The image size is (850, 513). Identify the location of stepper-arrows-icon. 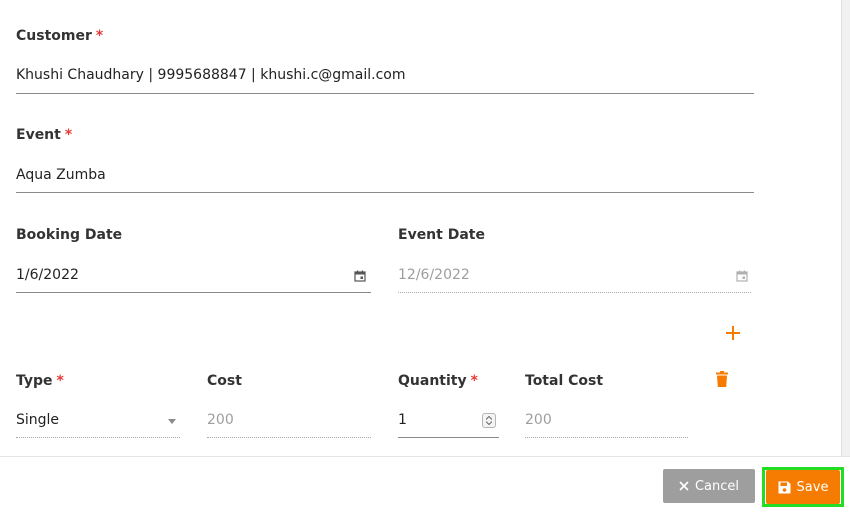
(489, 420).